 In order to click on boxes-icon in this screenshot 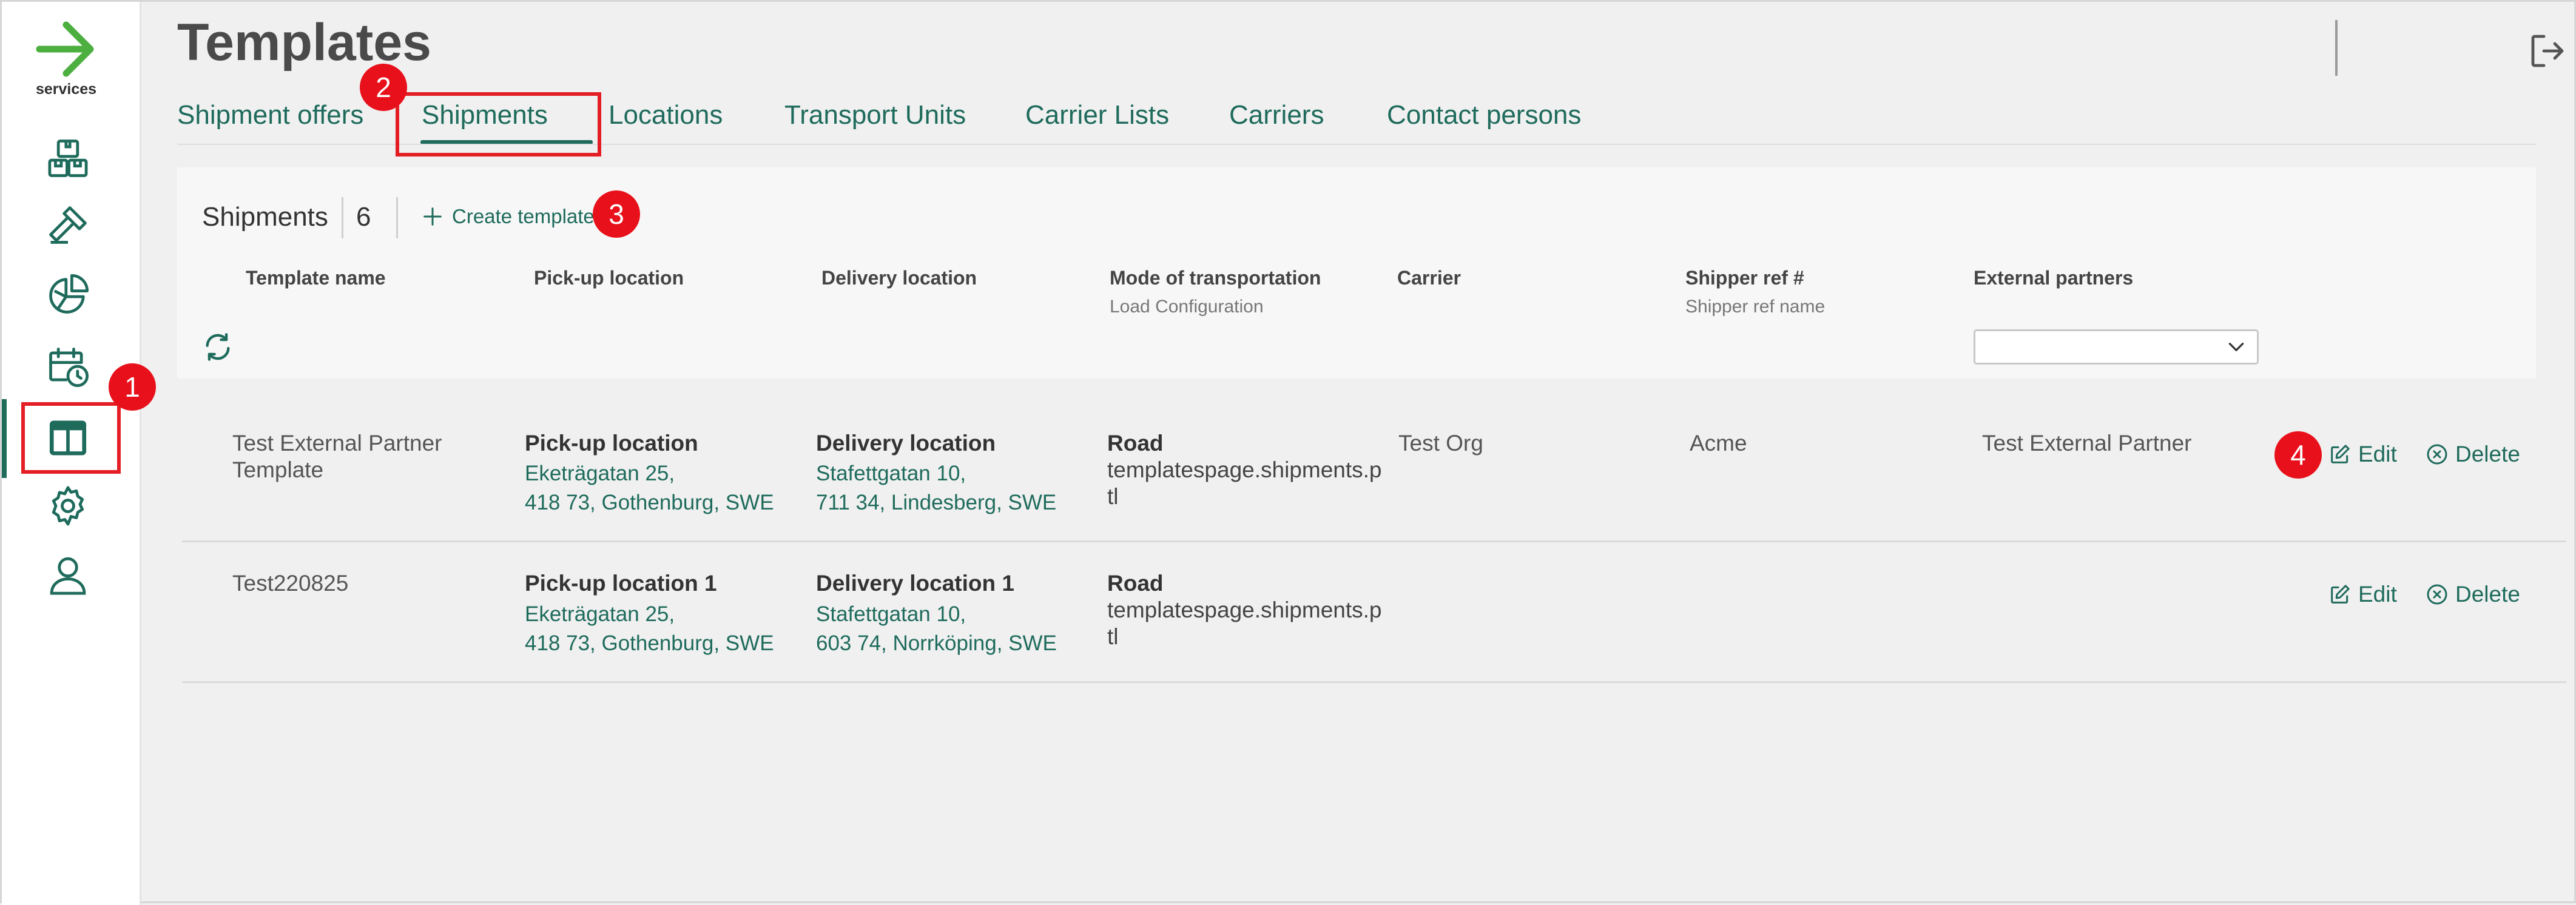, I will do `click(68, 158)`.